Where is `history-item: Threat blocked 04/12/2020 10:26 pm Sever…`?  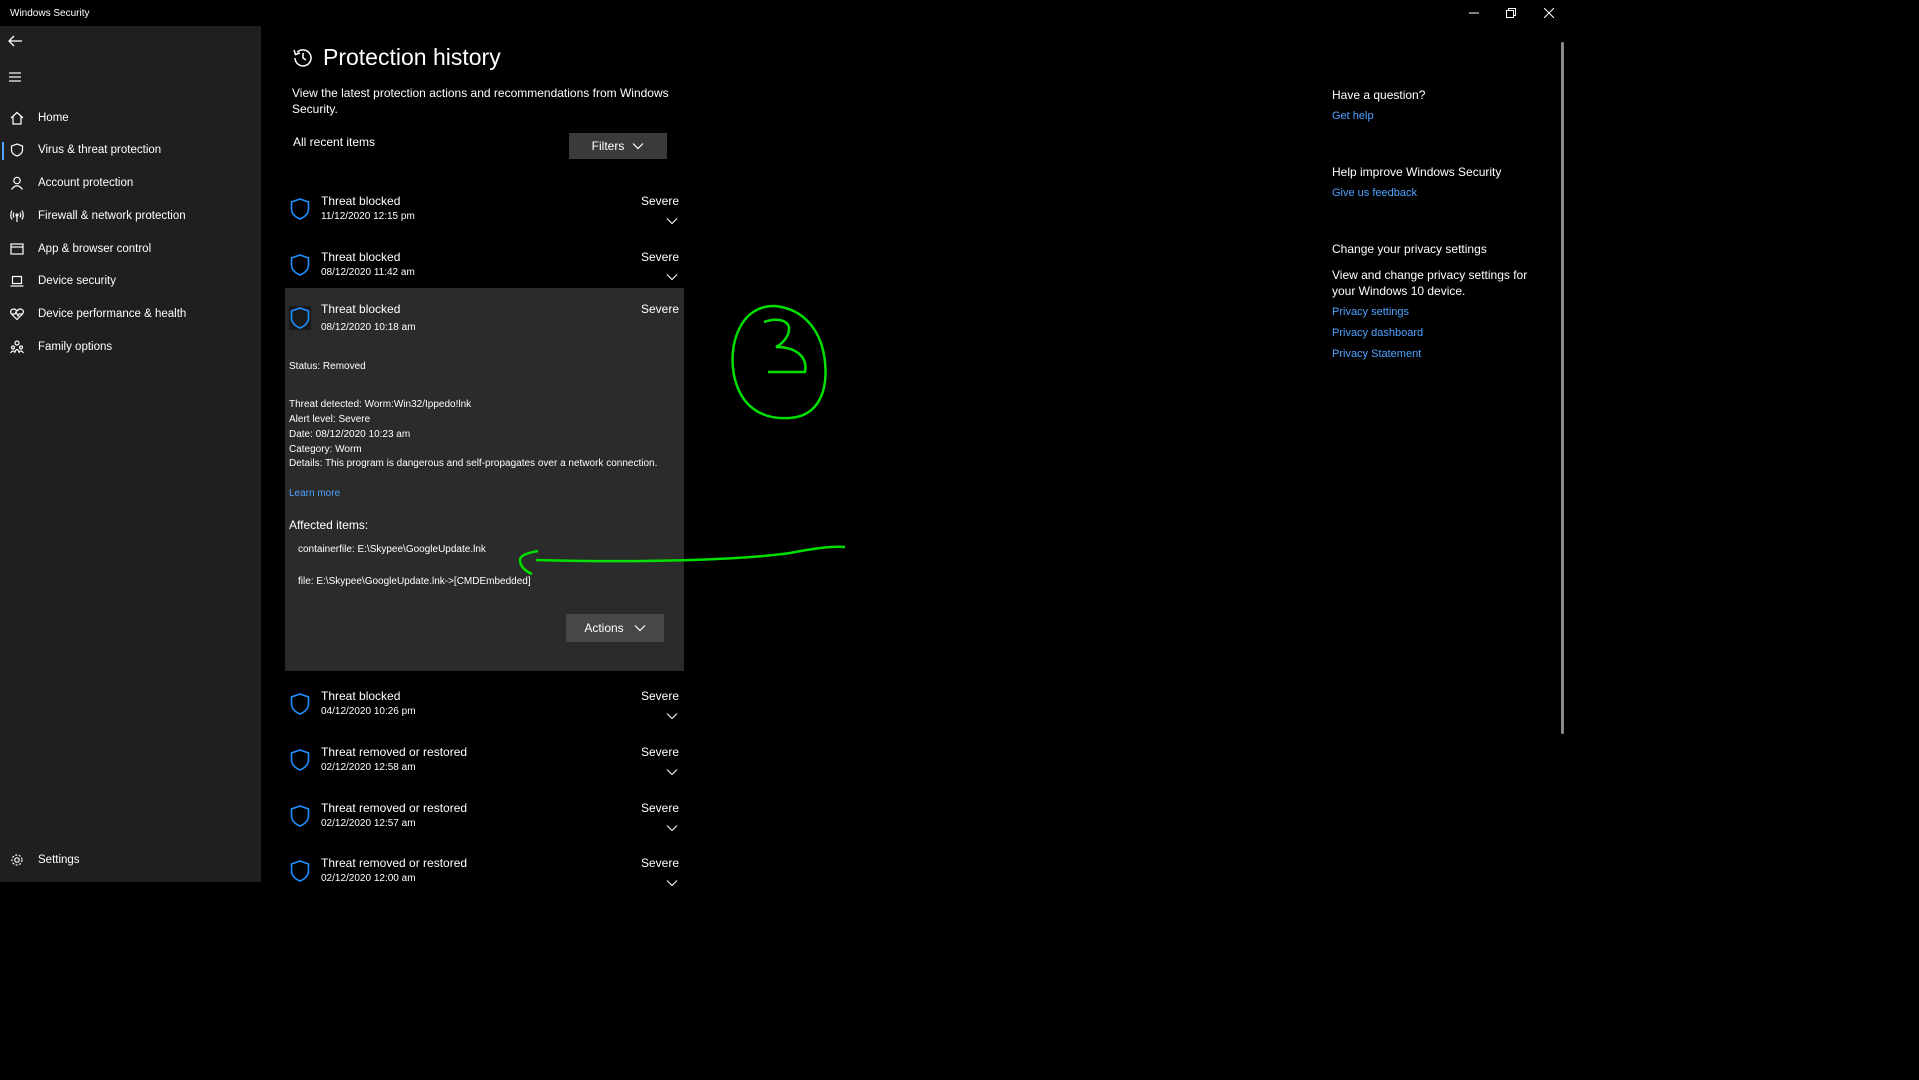
history-item: Threat blocked 04/12/2020 10:26 pm Sever… is located at coordinates (484, 711).